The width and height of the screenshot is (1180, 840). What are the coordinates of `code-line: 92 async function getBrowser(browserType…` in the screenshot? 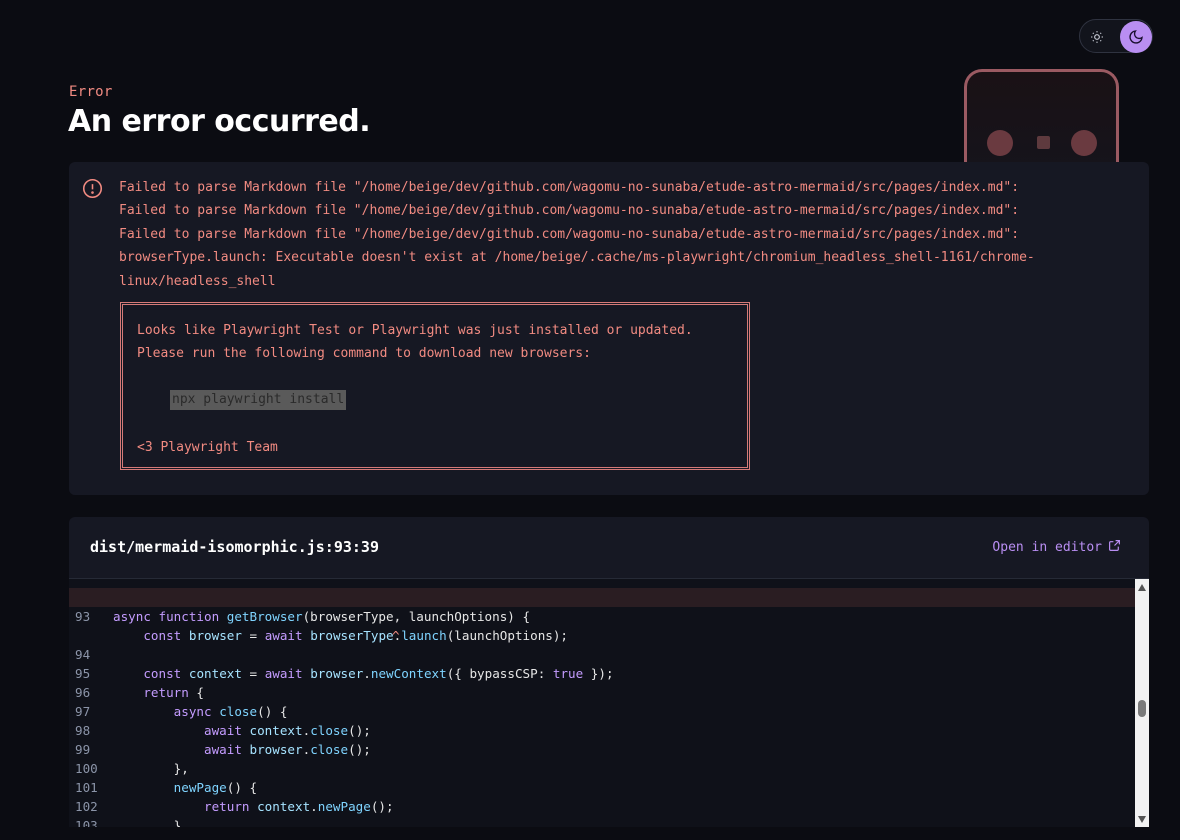 It's located at (303, 607).